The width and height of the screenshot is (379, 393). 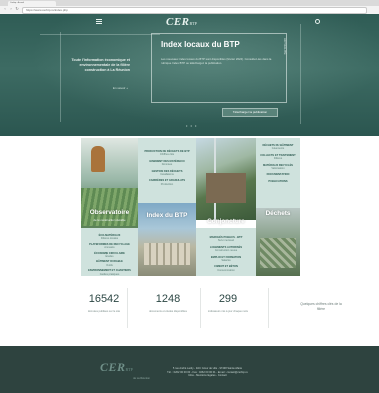 I want to click on observatoire-subtitle: de la construction durable, so click(x=109, y=220).